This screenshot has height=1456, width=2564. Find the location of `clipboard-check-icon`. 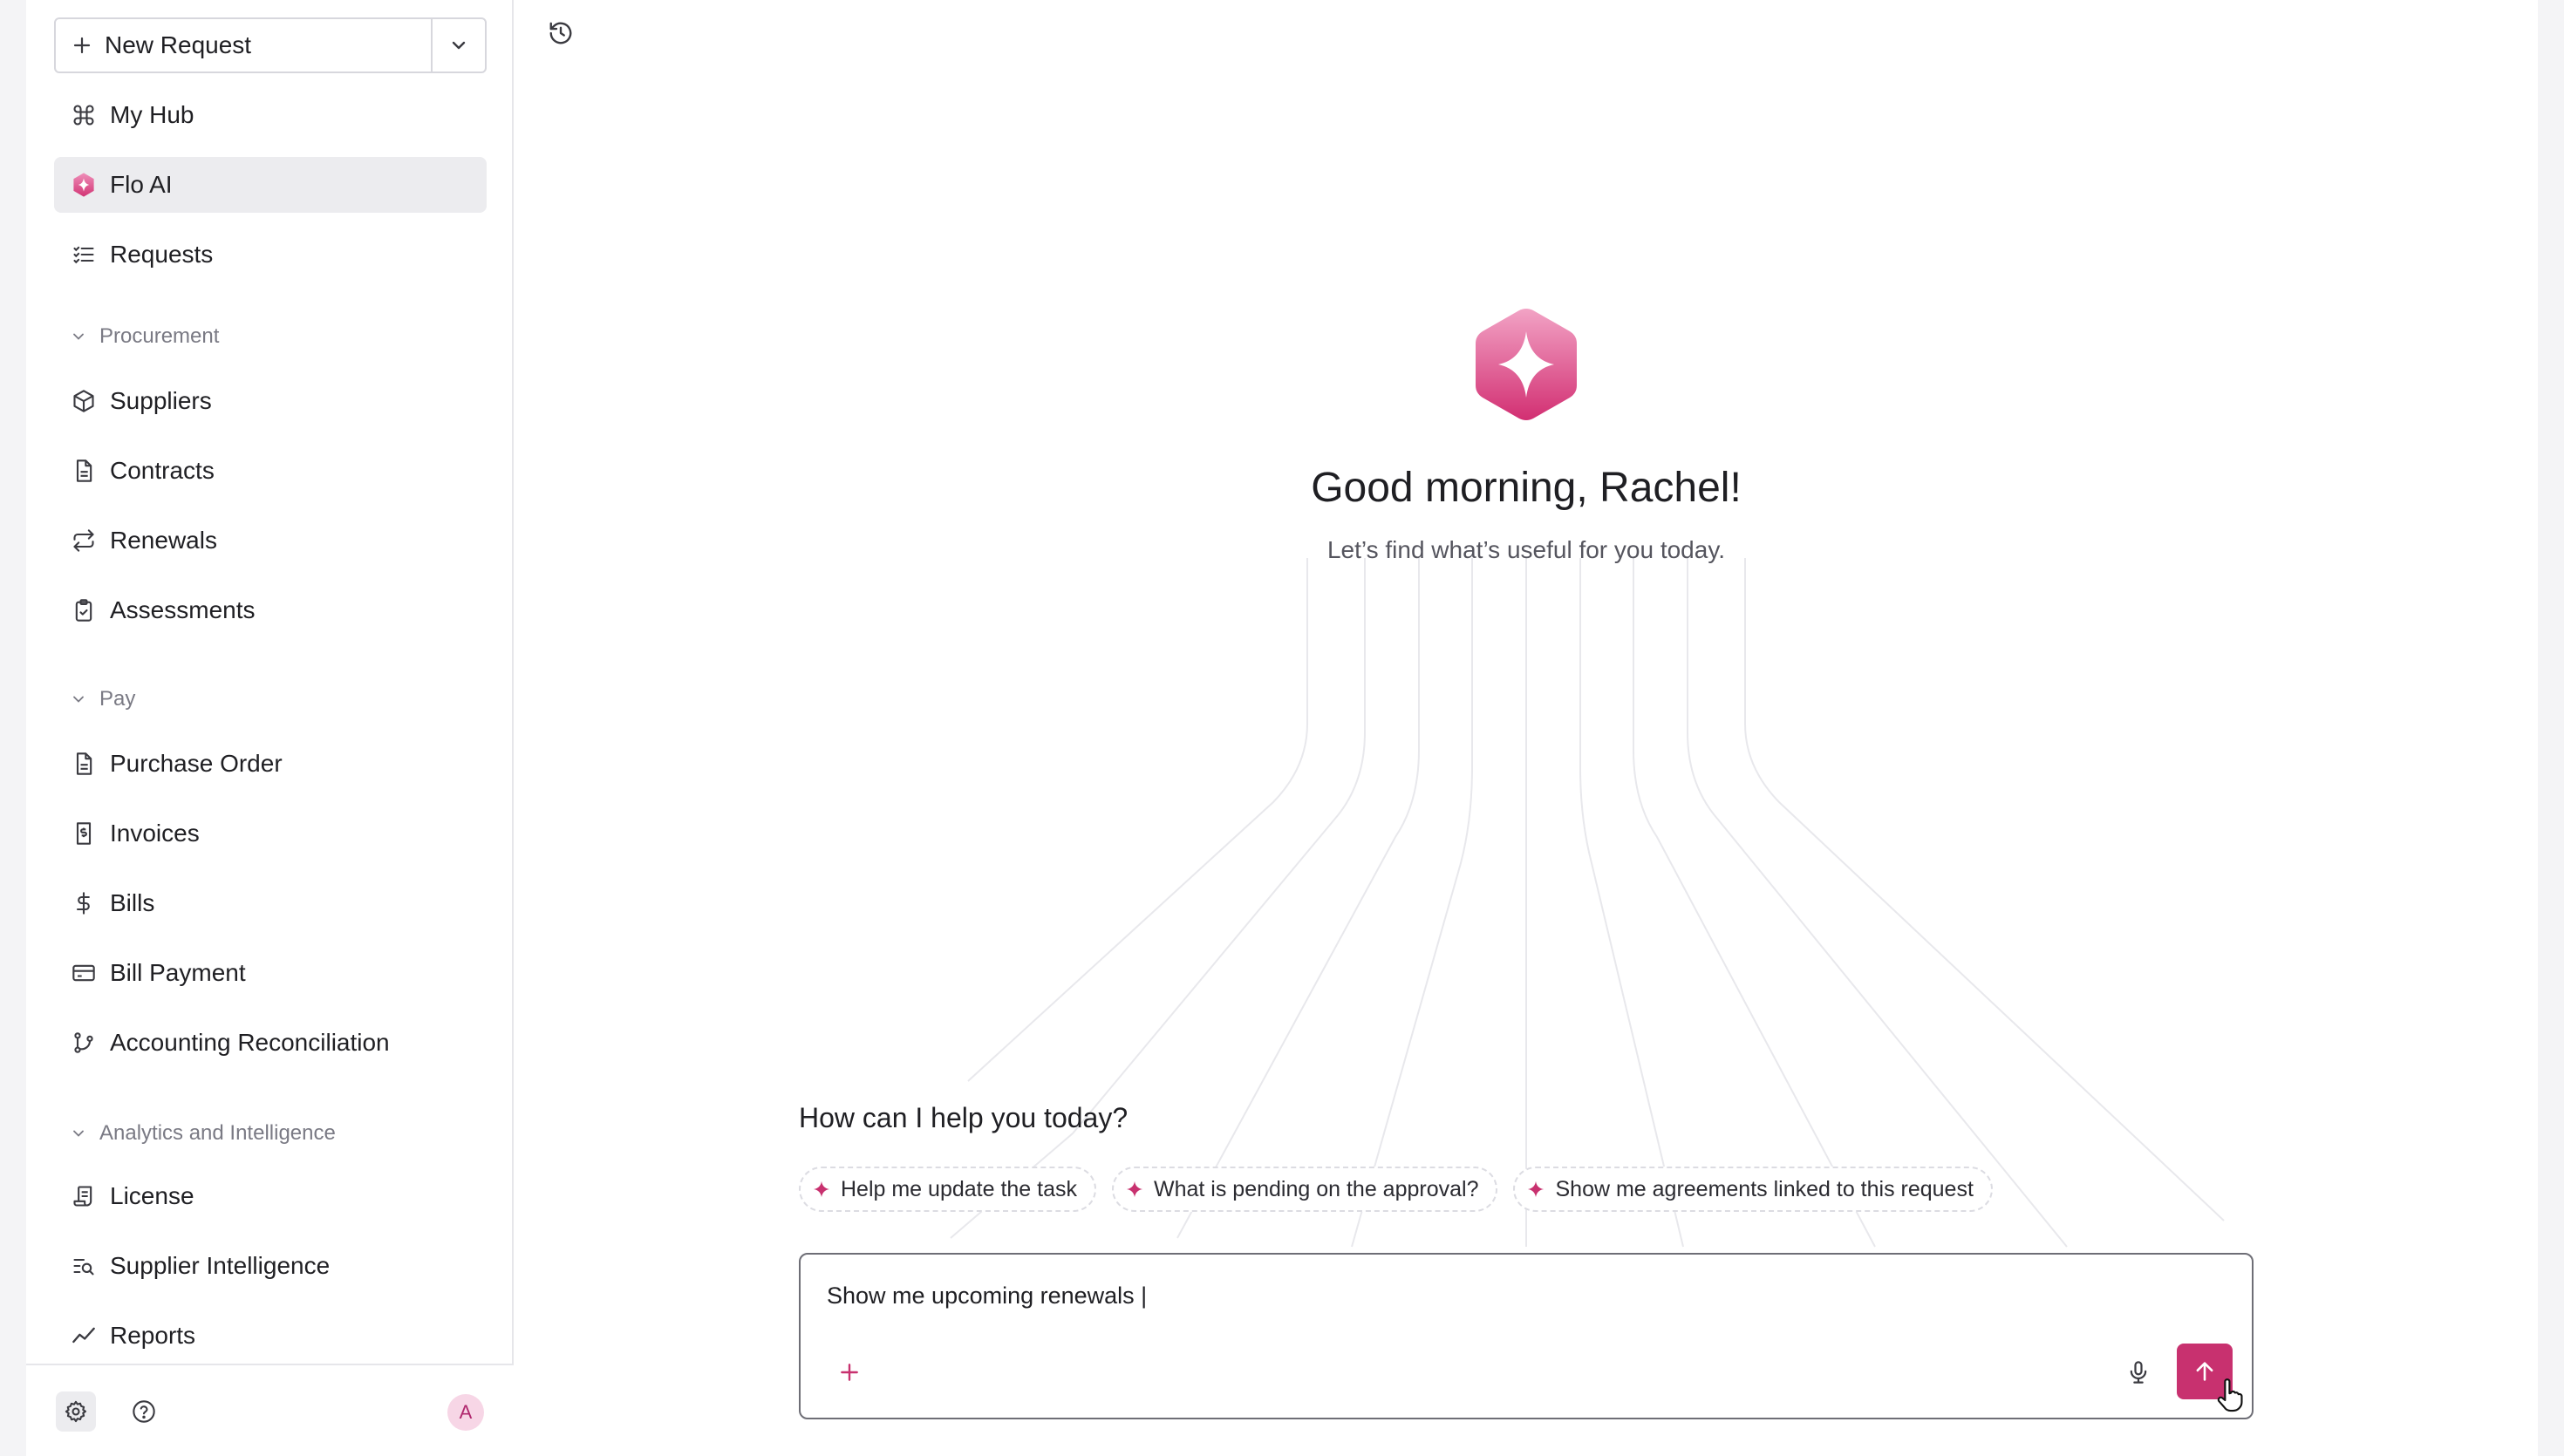

clipboard-check-icon is located at coordinates (84, 610).